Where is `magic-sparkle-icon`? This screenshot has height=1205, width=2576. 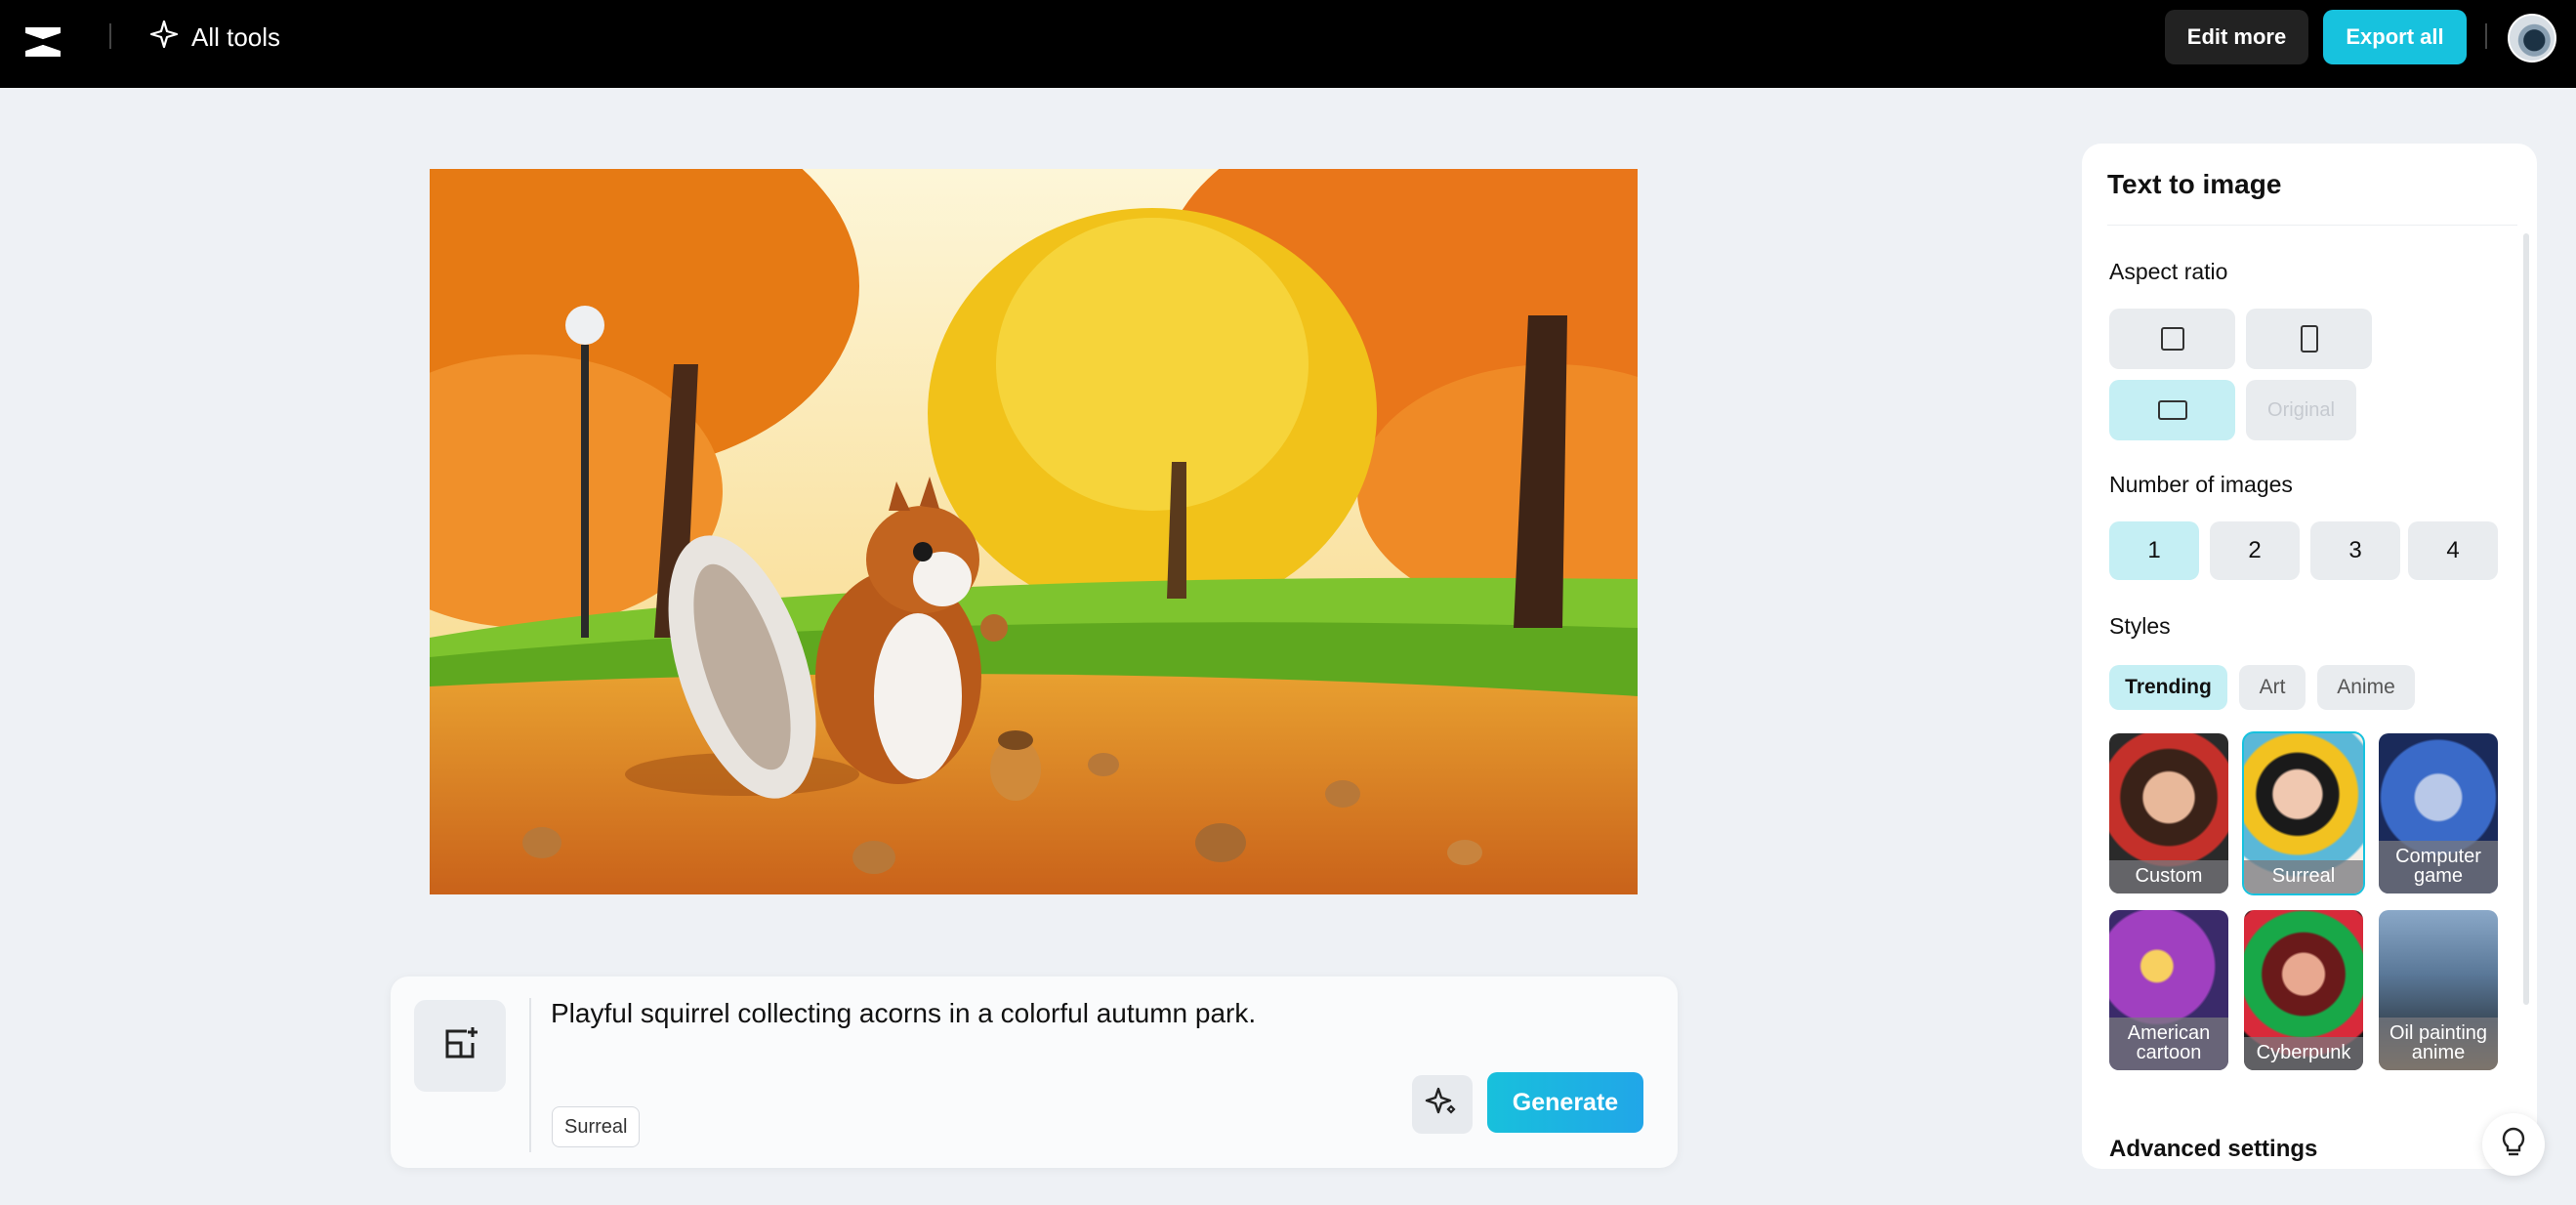 magic-sparkle-icon is located at coordinates (1442, 1105).